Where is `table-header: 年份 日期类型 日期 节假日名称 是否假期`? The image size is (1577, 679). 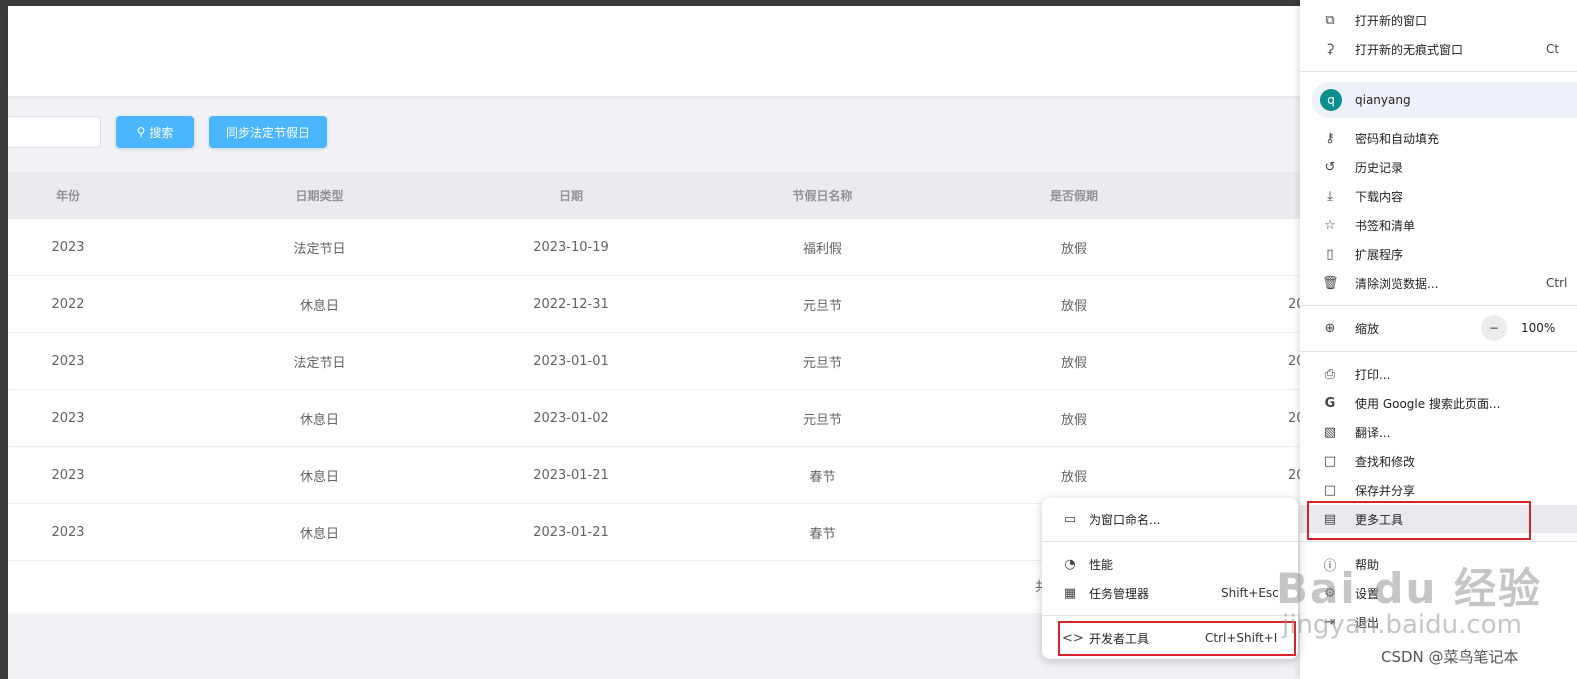
table-header: 年份 日期类型 日期 节假日名称 是否假期 is located at coordinates (658, 195).